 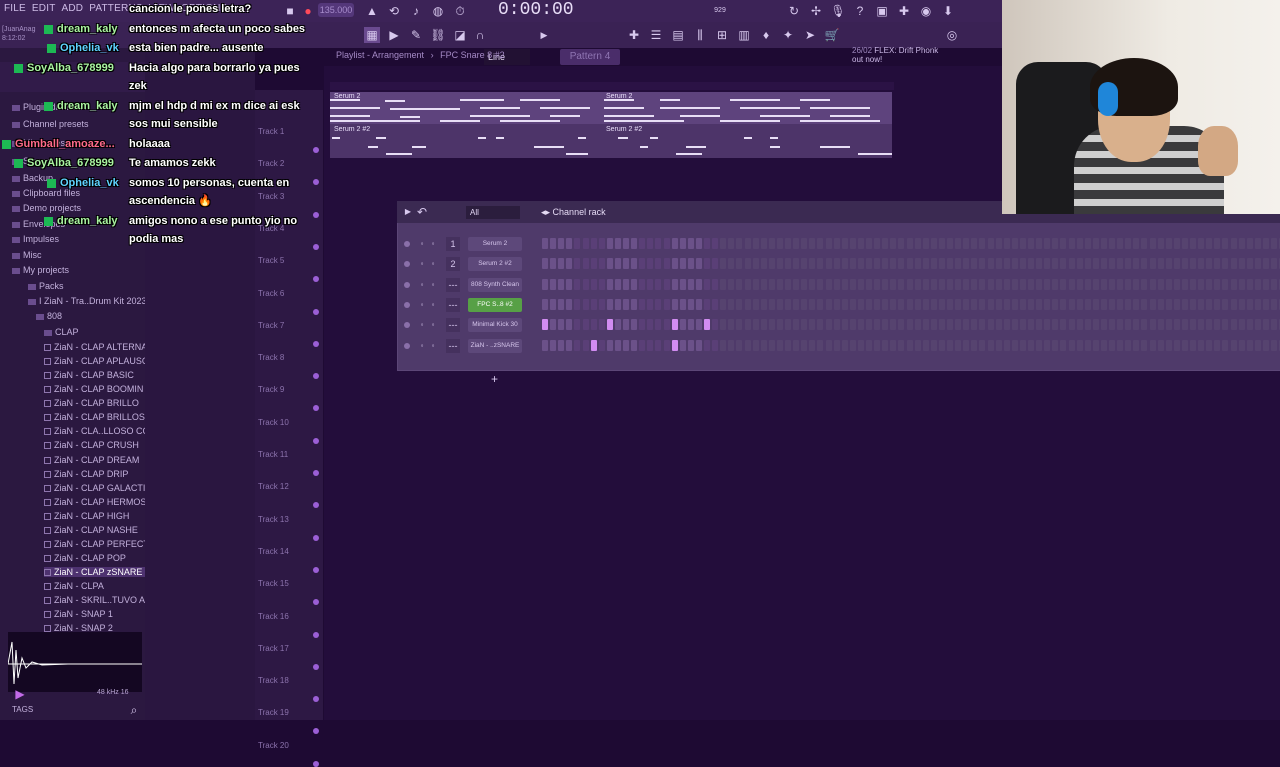 What do you see at coordinates (50, 124) in the screenshot?
I see `browser-item: Channel presets` at bounding box center [50, 124].